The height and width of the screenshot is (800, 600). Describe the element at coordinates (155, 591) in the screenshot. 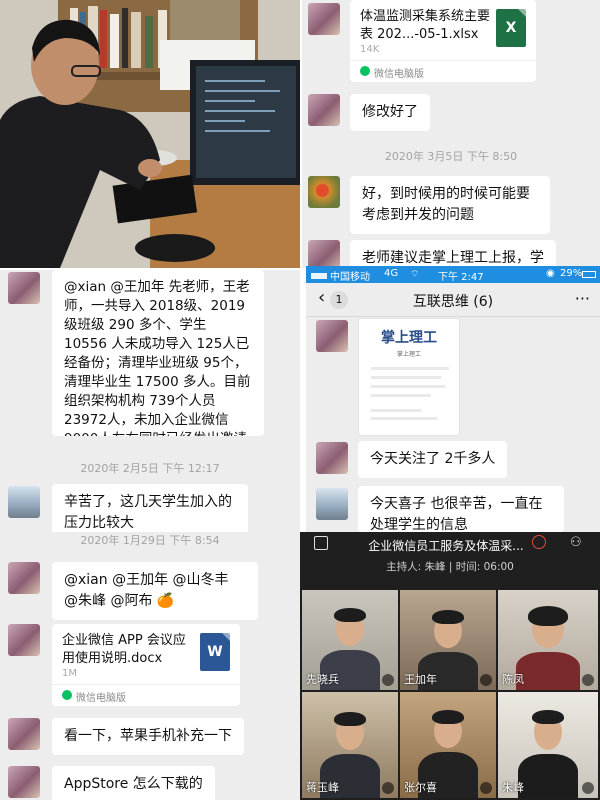

I see `message-bubble: @xian @王加年 @山冬丰 @朱峰 @阿布 🍊` at that location.